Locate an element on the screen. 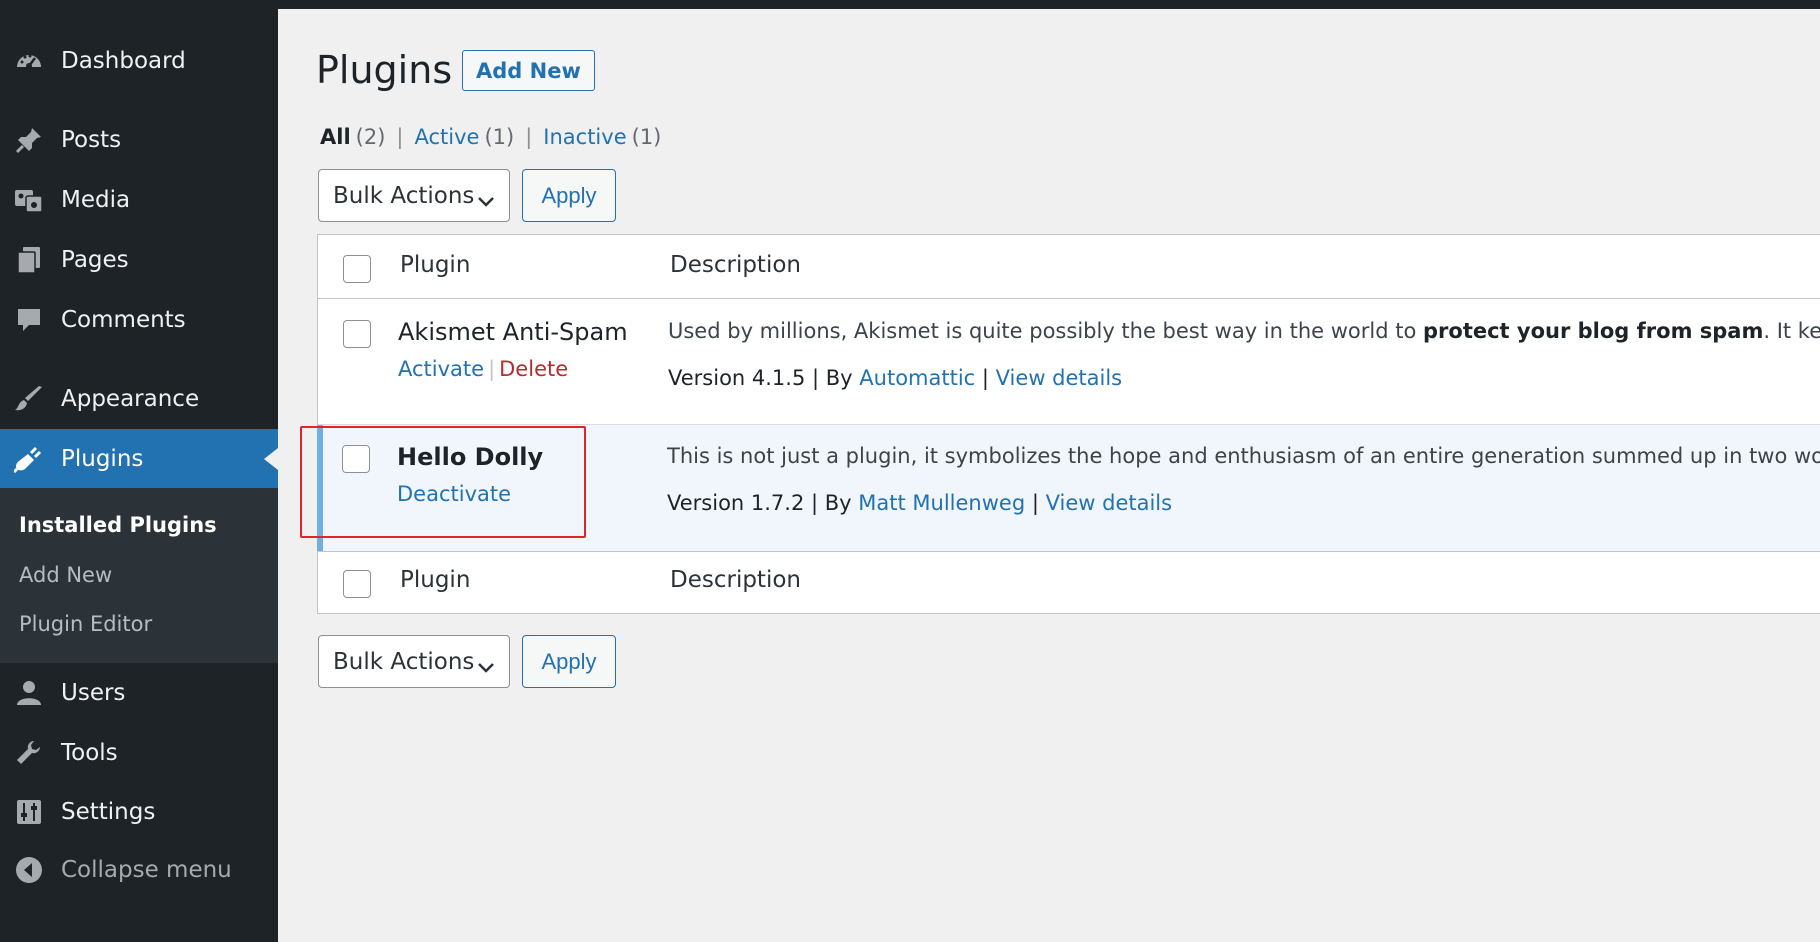 This screenshot has height=942, width=1820. author-link: Automattic is located at coordinates (917, 378).